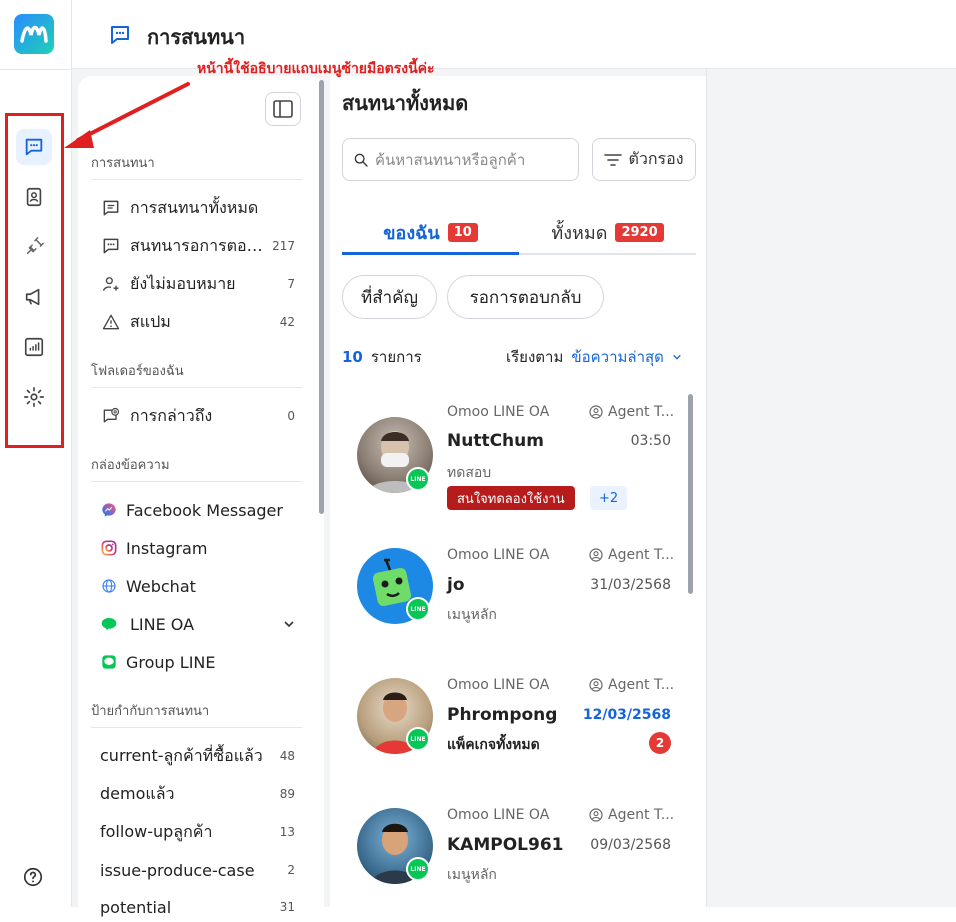 The image size is (956, 922). I want to click on nav-label: Webchat, so click(161, 586).